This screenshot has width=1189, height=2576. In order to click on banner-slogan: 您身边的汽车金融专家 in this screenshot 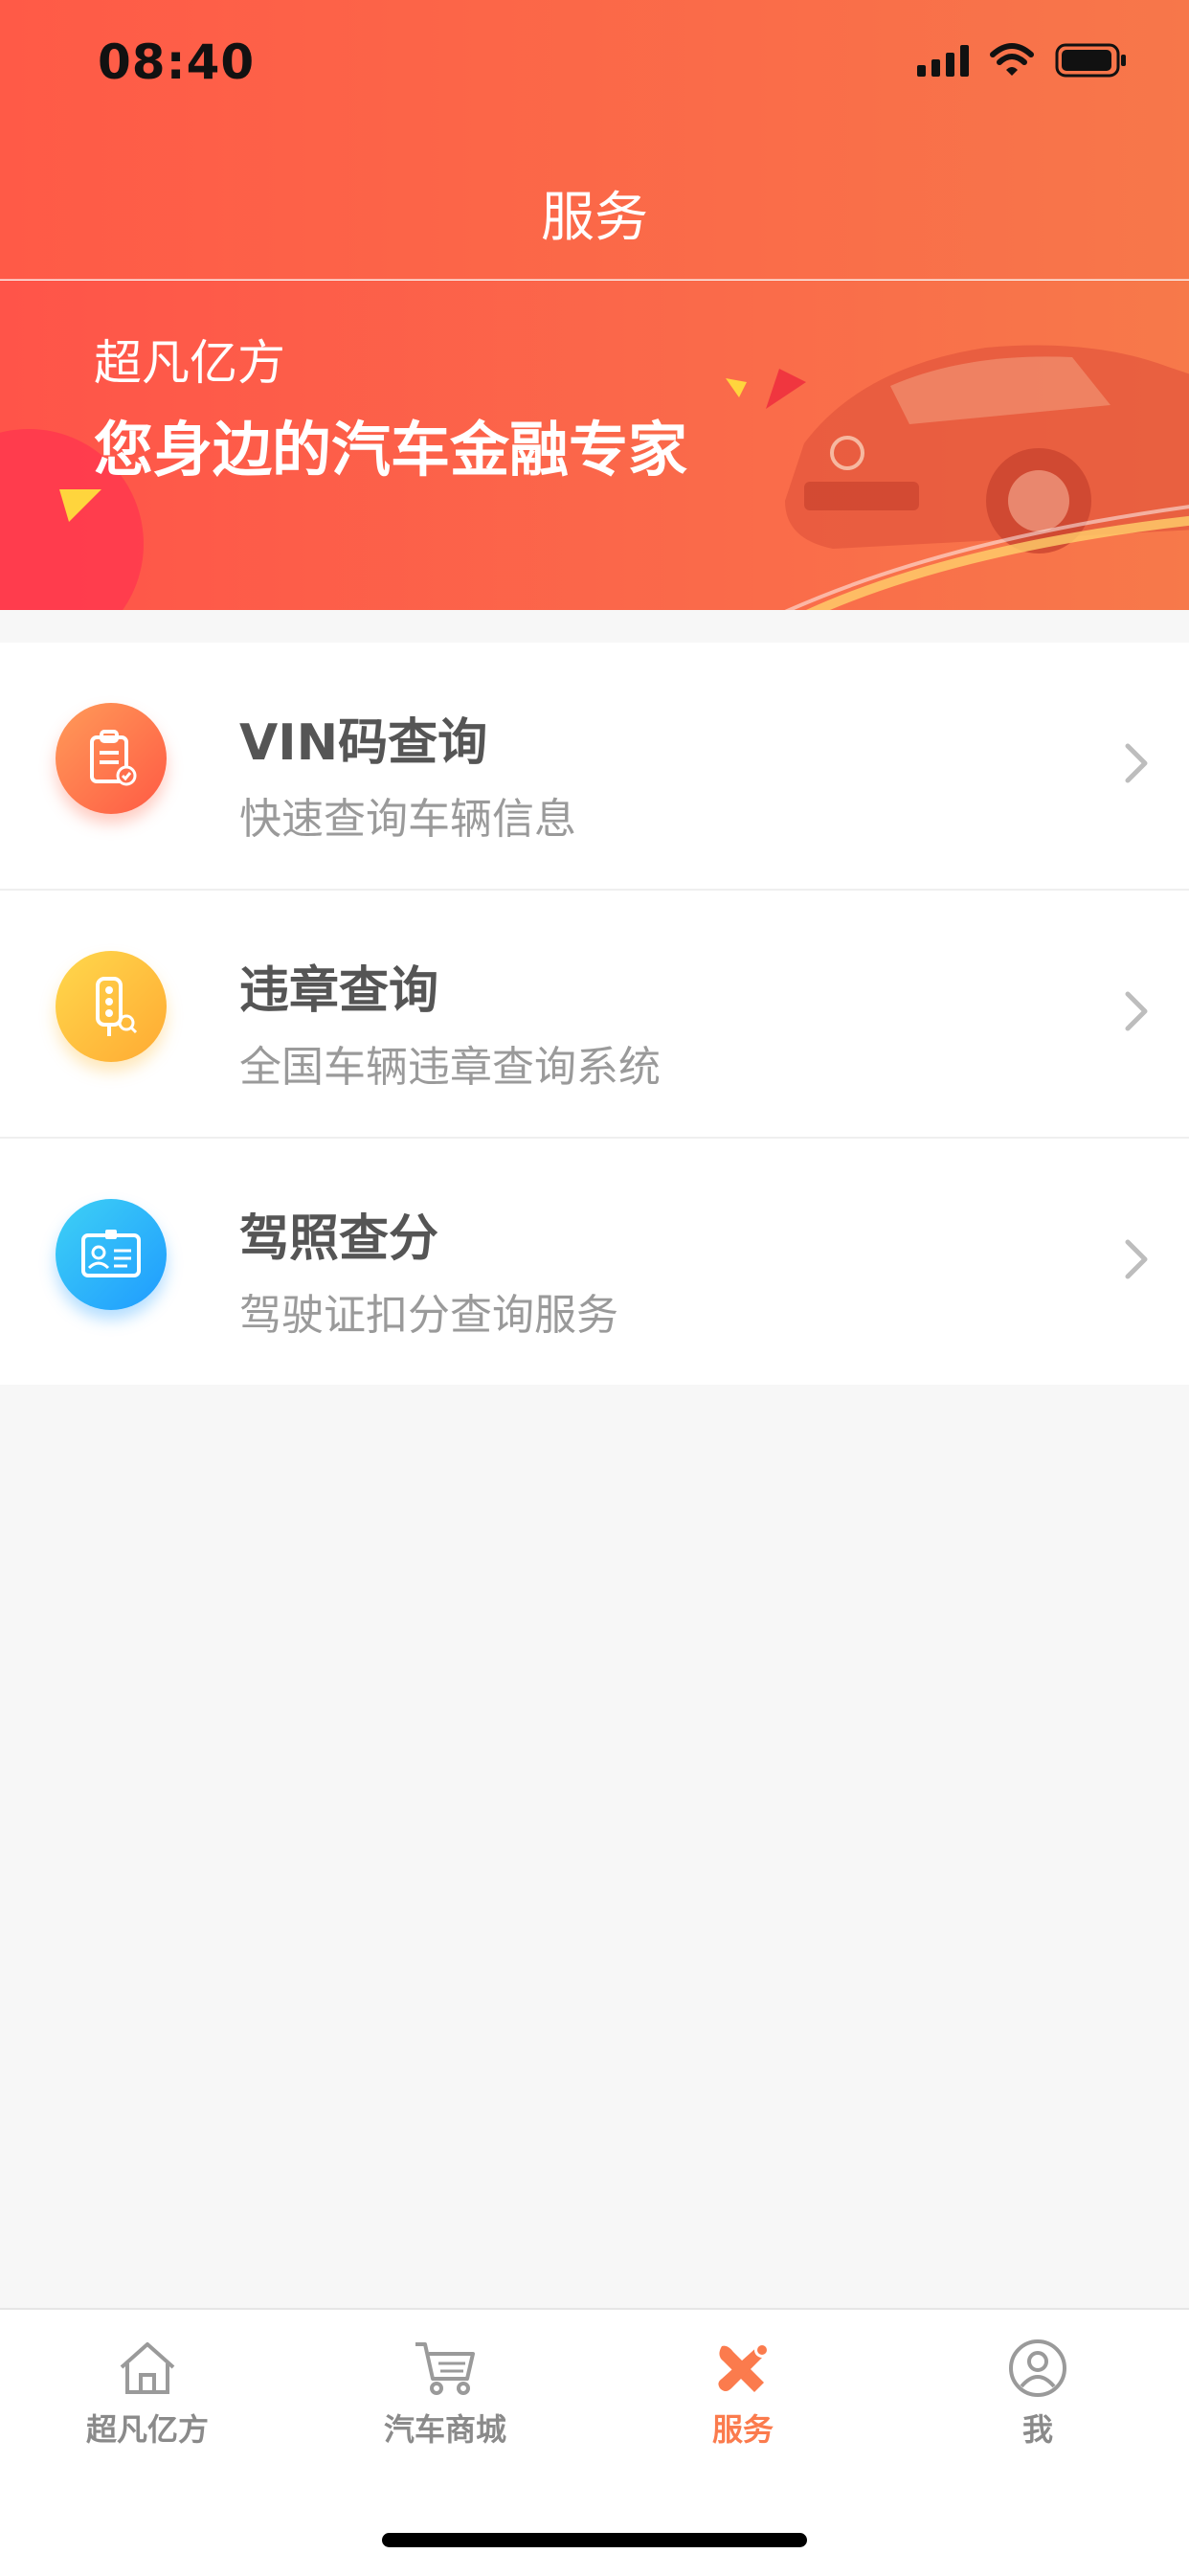, I will do `click(391, 450)`.